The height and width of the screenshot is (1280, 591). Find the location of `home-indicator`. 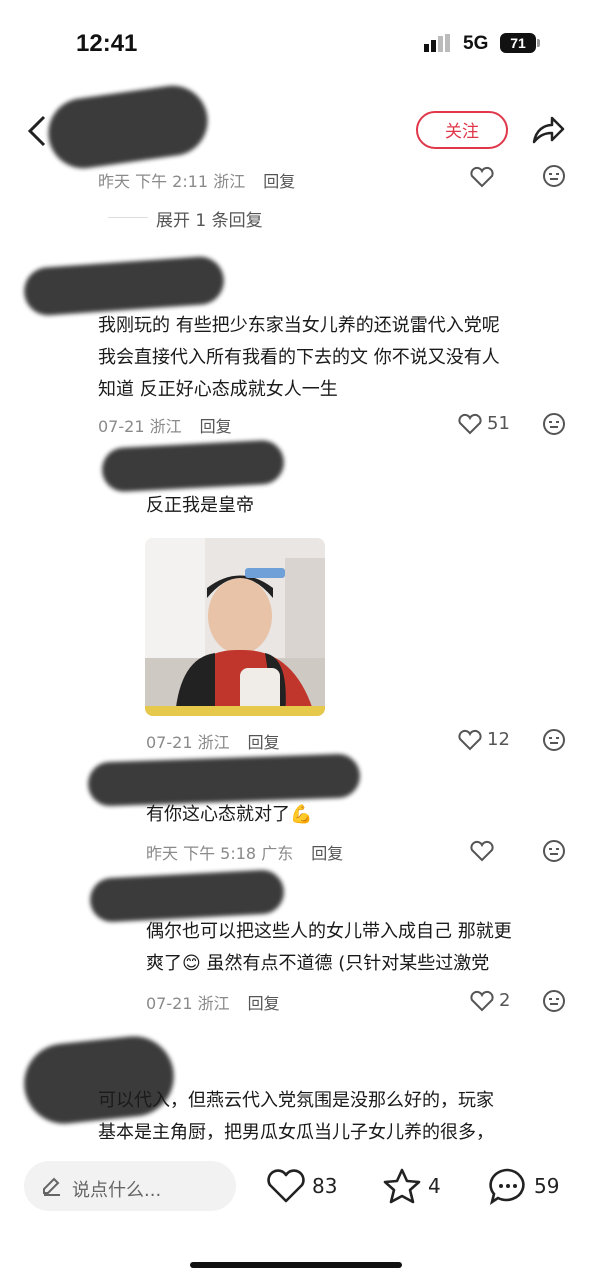

home-indicator is located at coordinates (296, 1265).